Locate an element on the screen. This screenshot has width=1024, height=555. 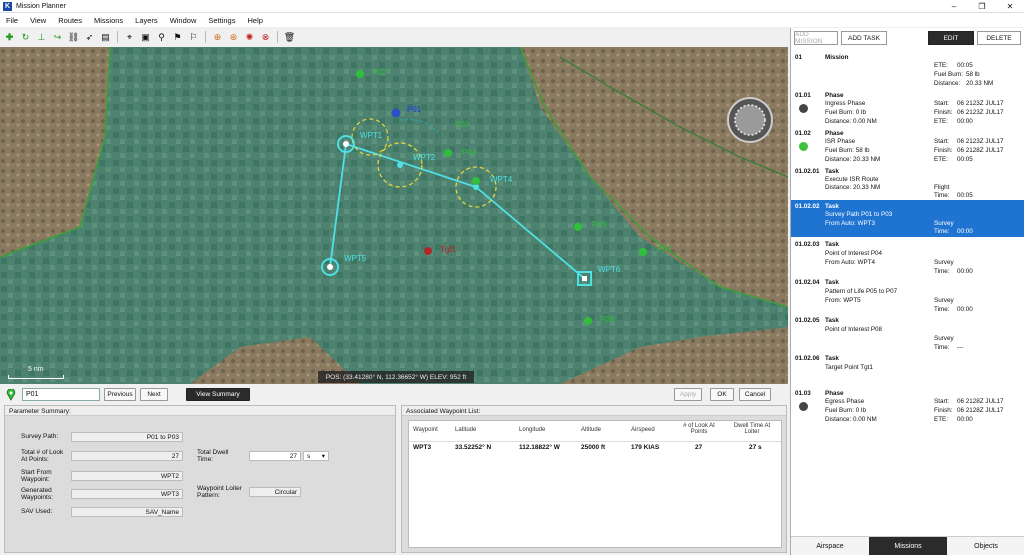
pin-add-icon: ⚑ is located at coordinates (177, 37).